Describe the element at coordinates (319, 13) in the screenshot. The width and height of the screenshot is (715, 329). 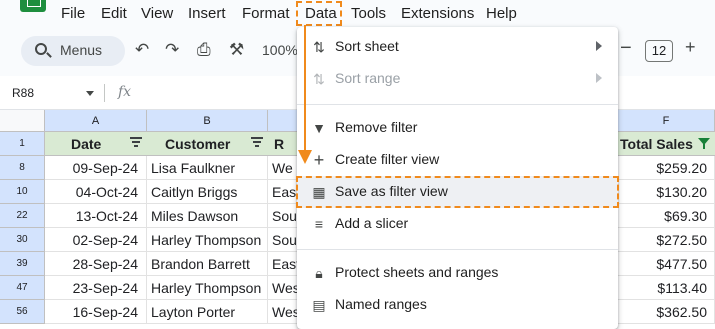
I see `data-menu-highlight` at that location.